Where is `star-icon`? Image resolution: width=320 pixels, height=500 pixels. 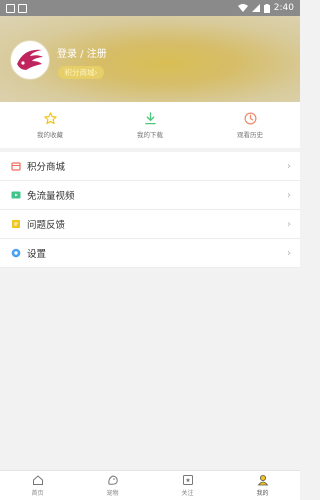 star-icon is located at coordinates (50, 117).